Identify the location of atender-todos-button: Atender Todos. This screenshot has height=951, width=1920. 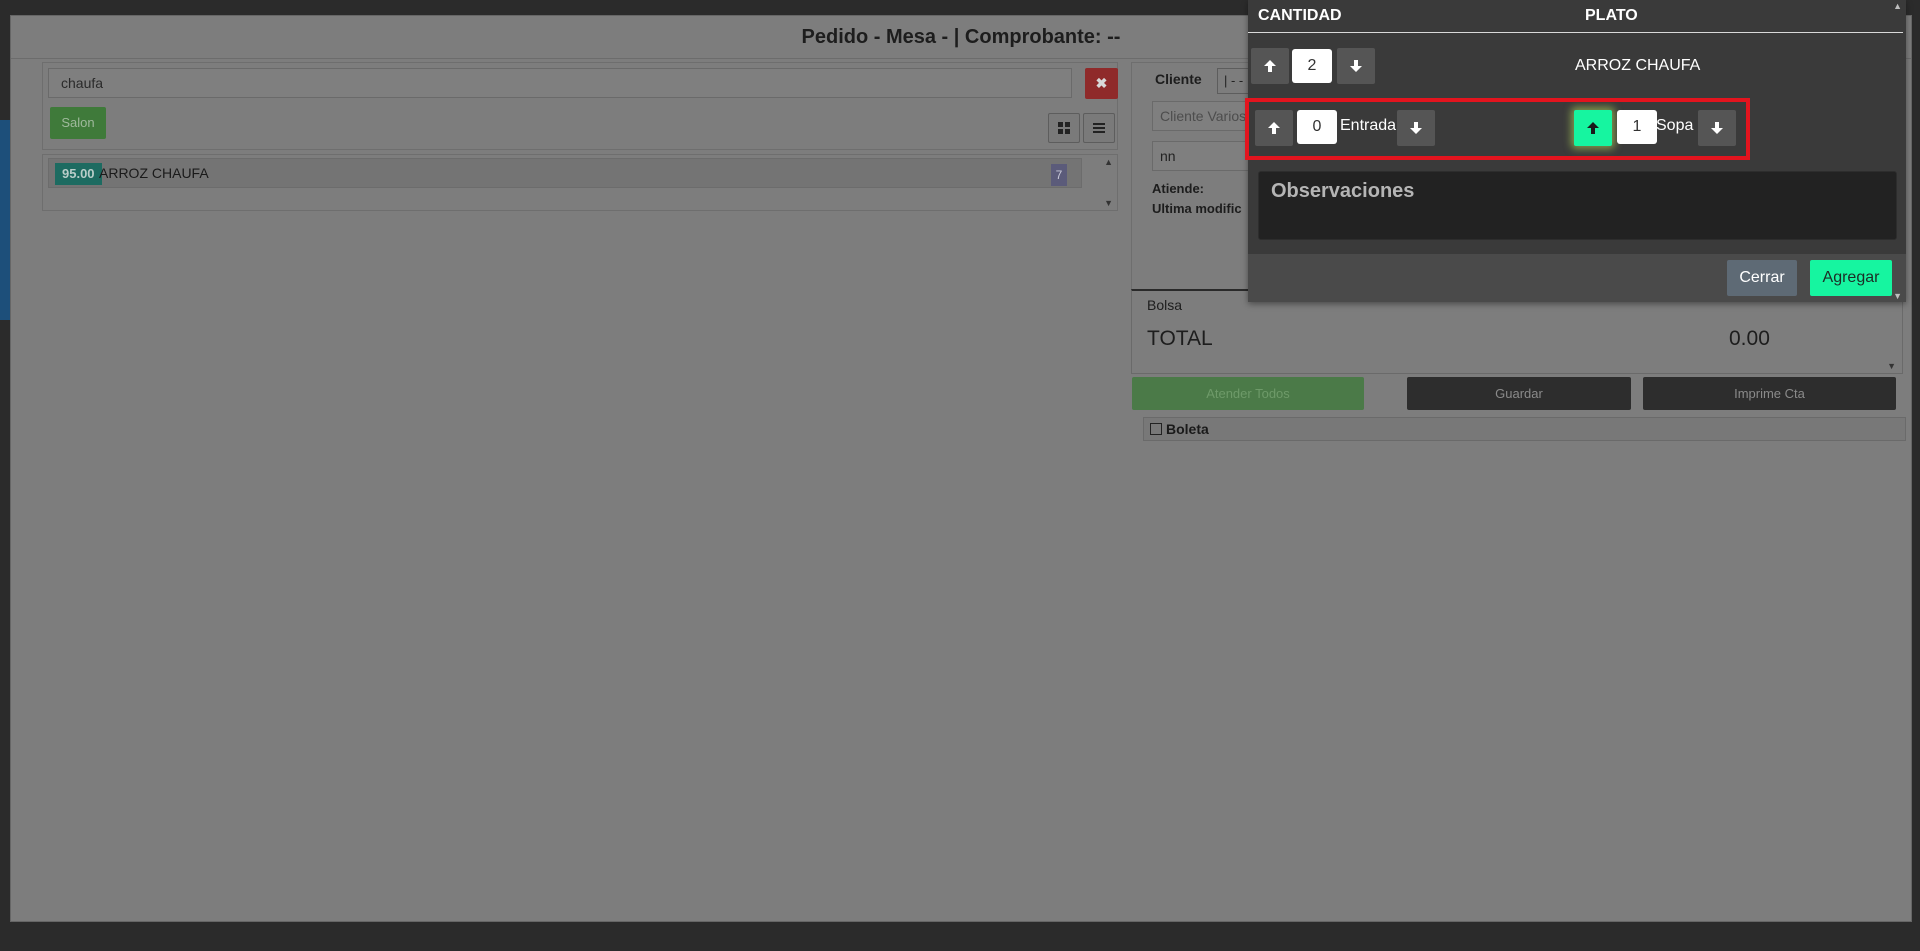
(1248, 393).